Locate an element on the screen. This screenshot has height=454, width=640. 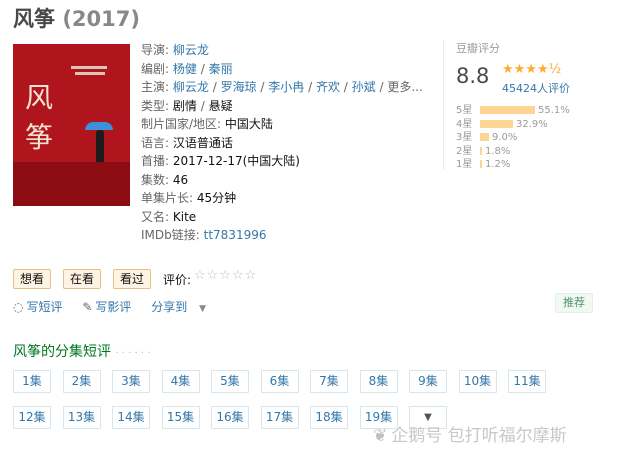
share-link: 分享到 ▼ is located at coordinates (182, 307).